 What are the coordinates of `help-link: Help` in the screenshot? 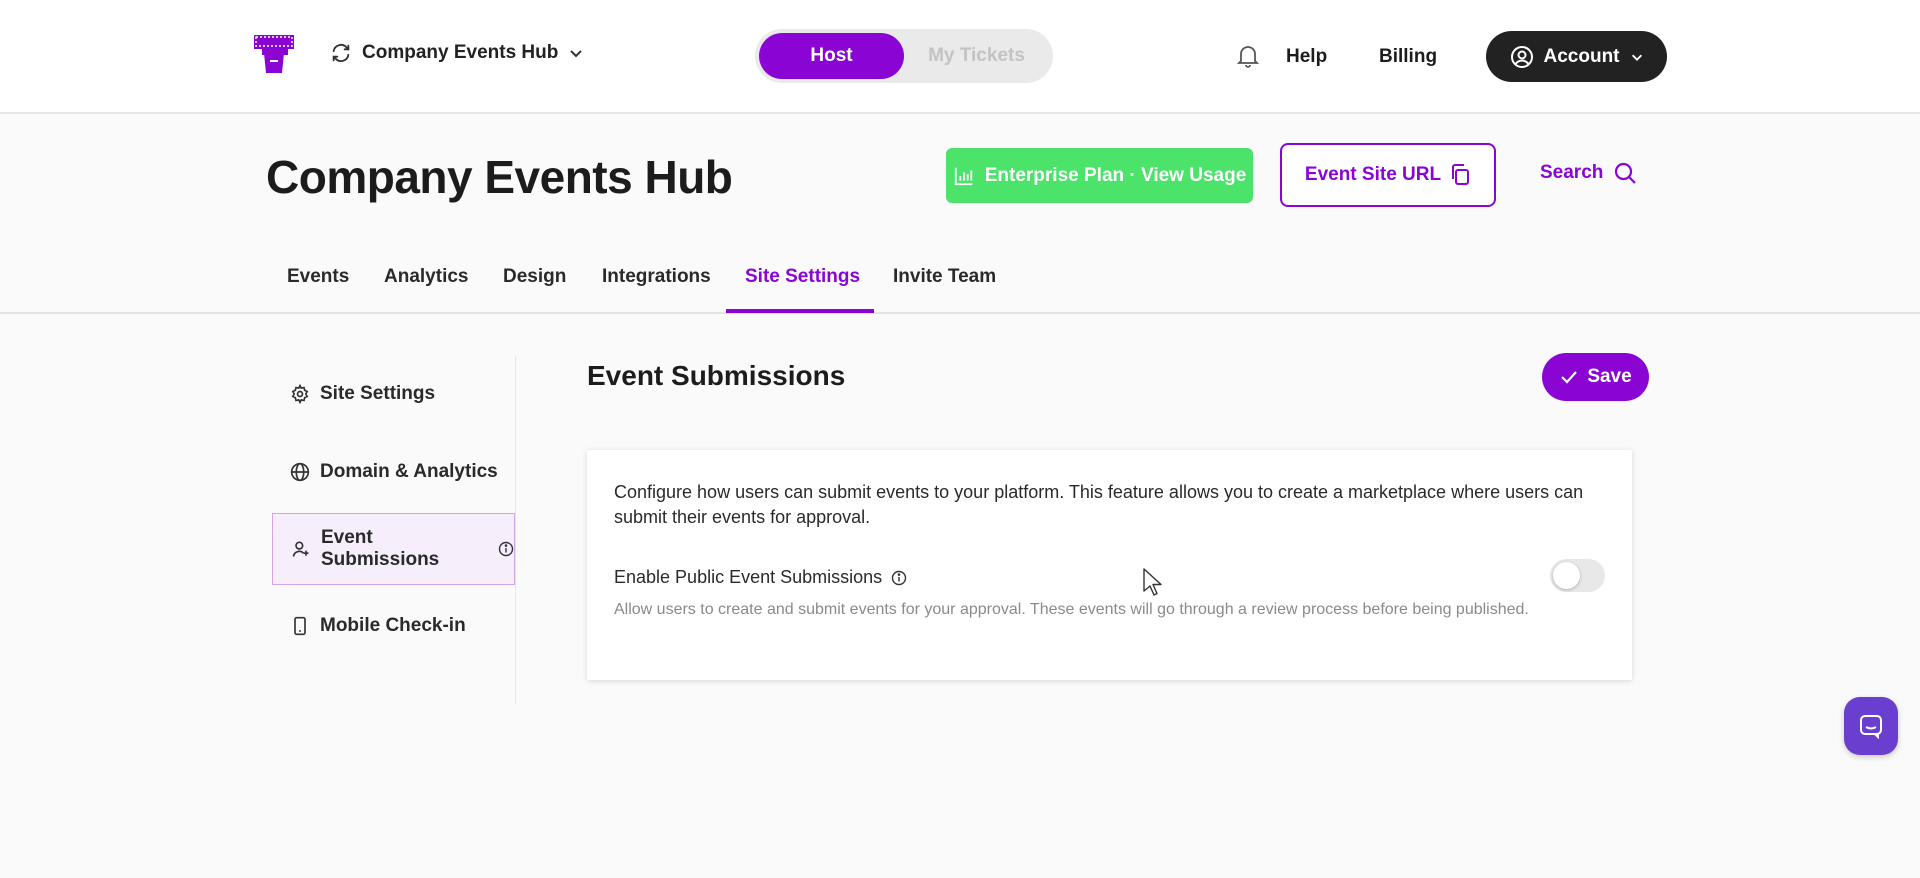 It's located at (1306, 57).